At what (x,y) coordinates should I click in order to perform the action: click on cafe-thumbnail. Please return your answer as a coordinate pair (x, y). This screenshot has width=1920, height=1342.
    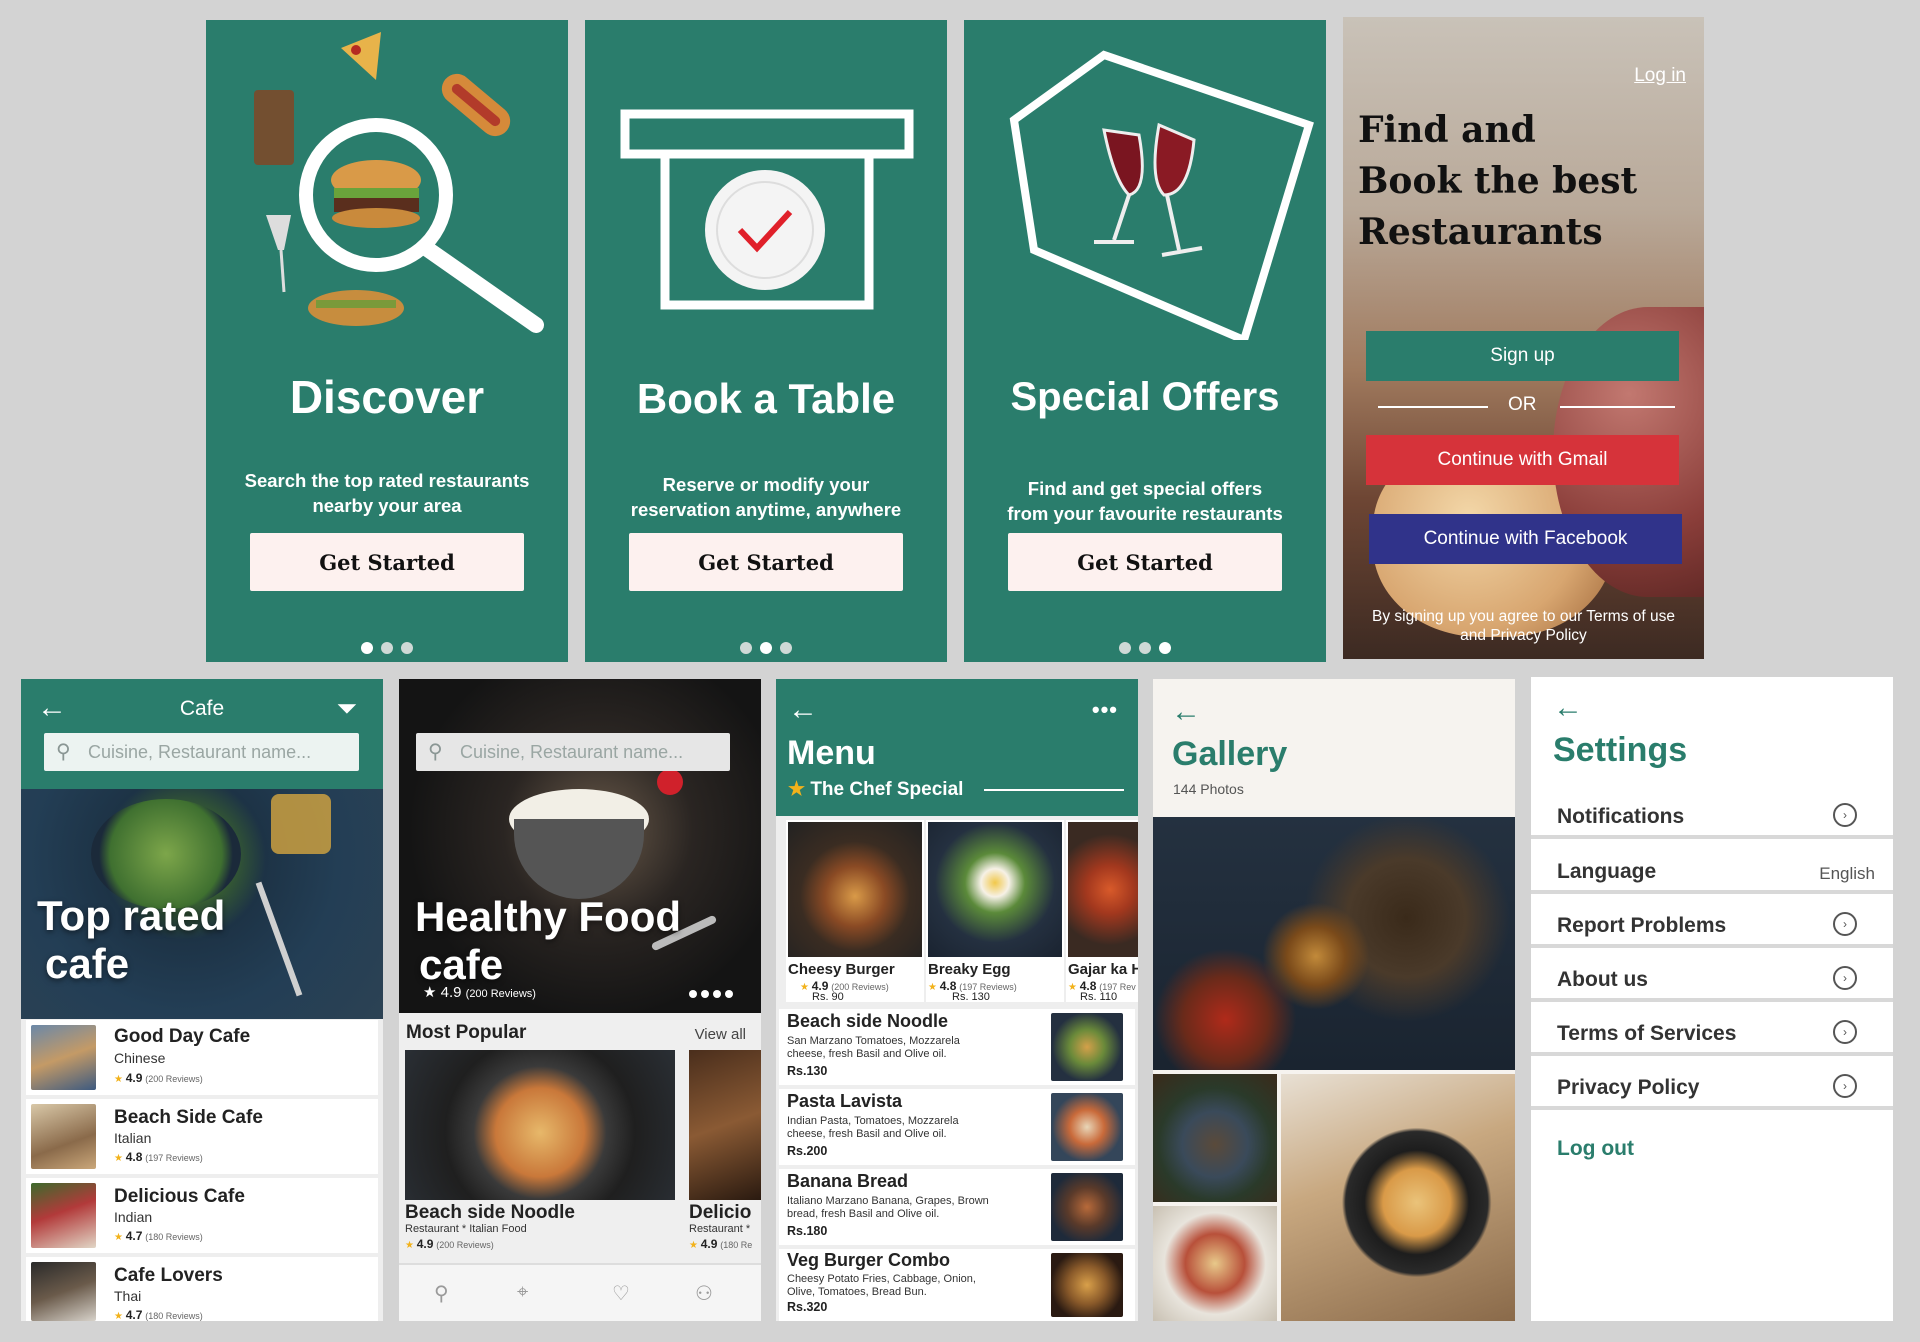
    Looking at the image, I should click on (63, 1215).